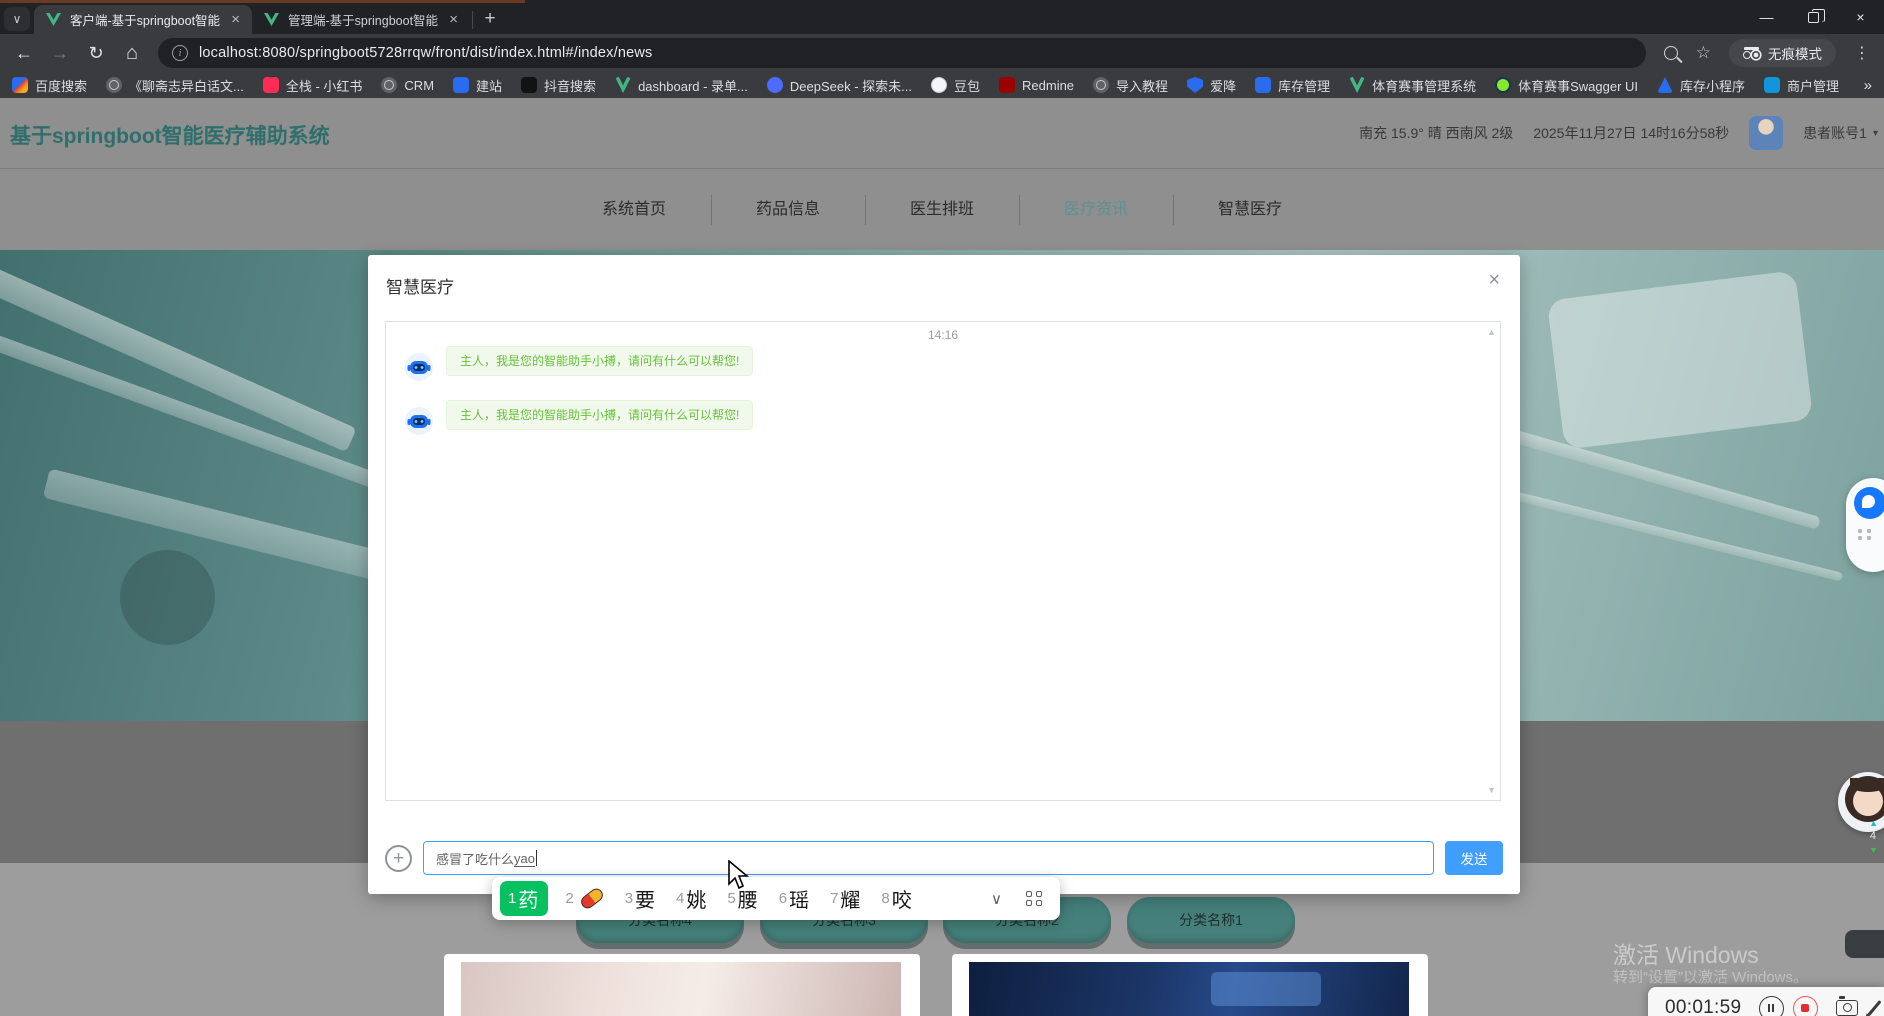 The height and width of the screenshot is (1016, 1884). I want to click on ime-grid-icon, so click(1034, 898).